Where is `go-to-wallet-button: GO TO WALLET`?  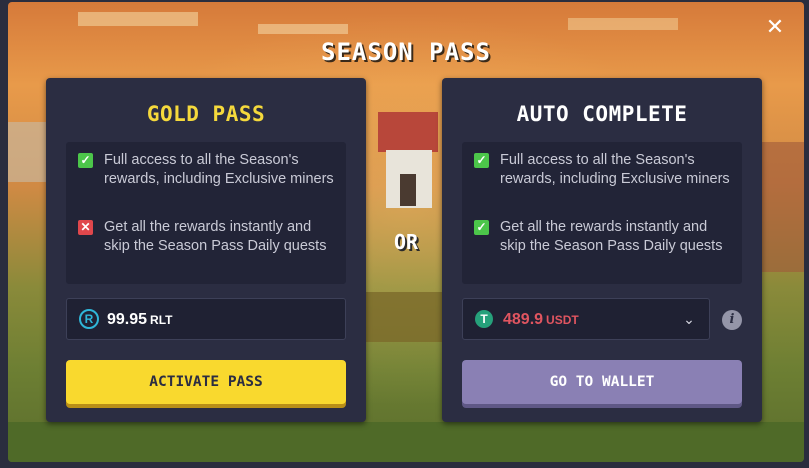
go-to-wallet-button: GO TO WALLET is located at coordinates (602, 382).